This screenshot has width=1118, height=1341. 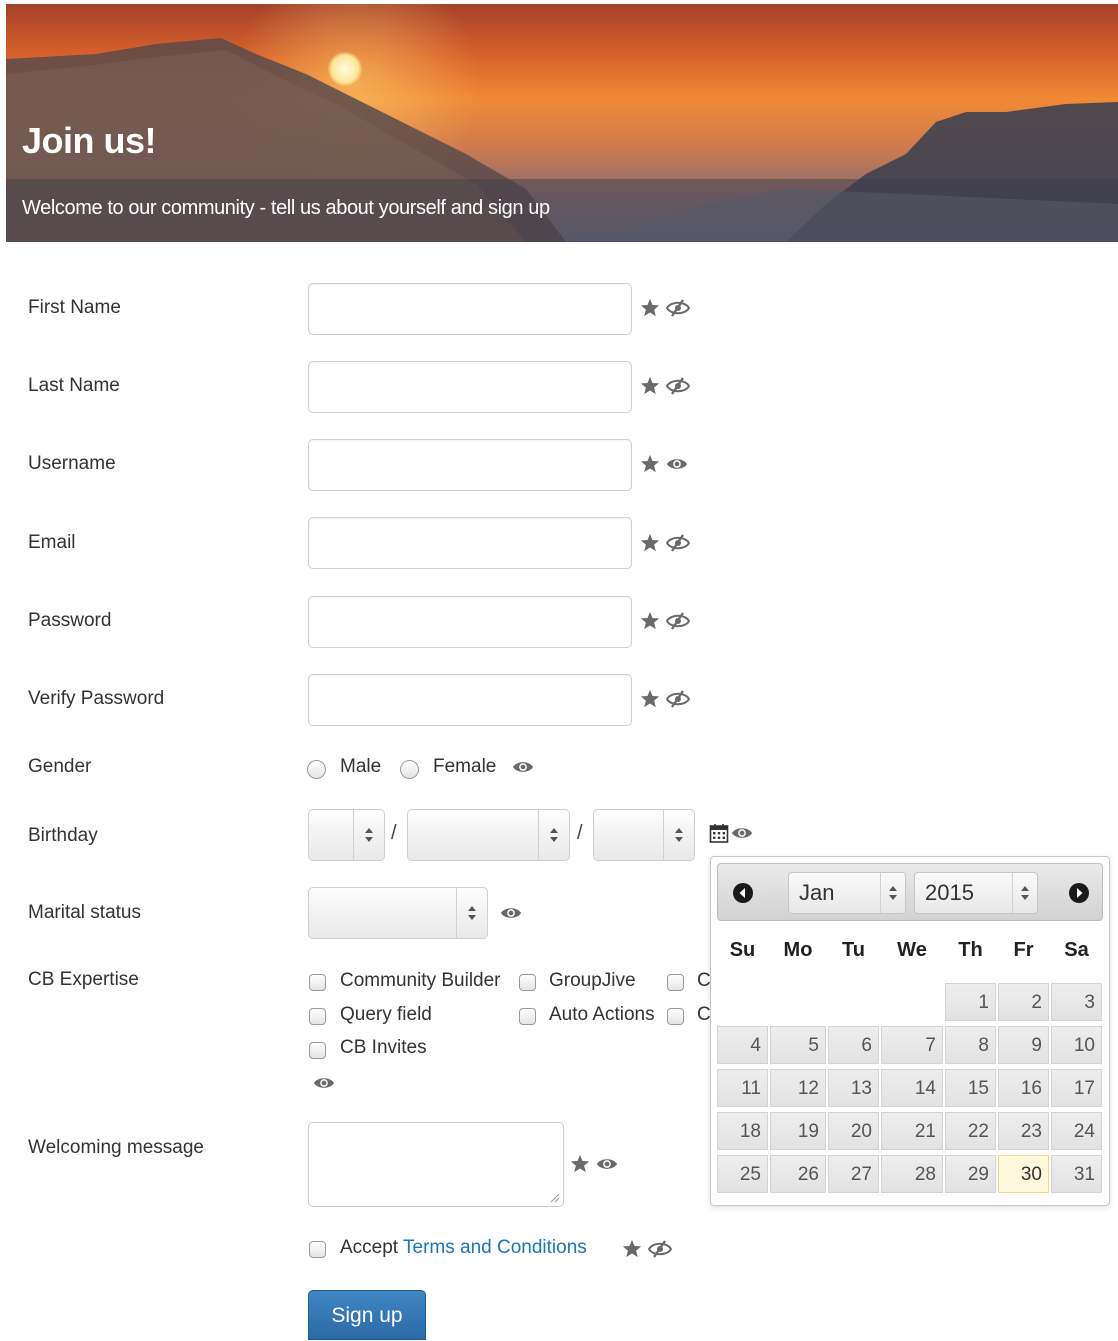 What do you see at coordinates (346, 835) in the screenshot?
I see `birthday-day-select` at bounding box center [346, 835].